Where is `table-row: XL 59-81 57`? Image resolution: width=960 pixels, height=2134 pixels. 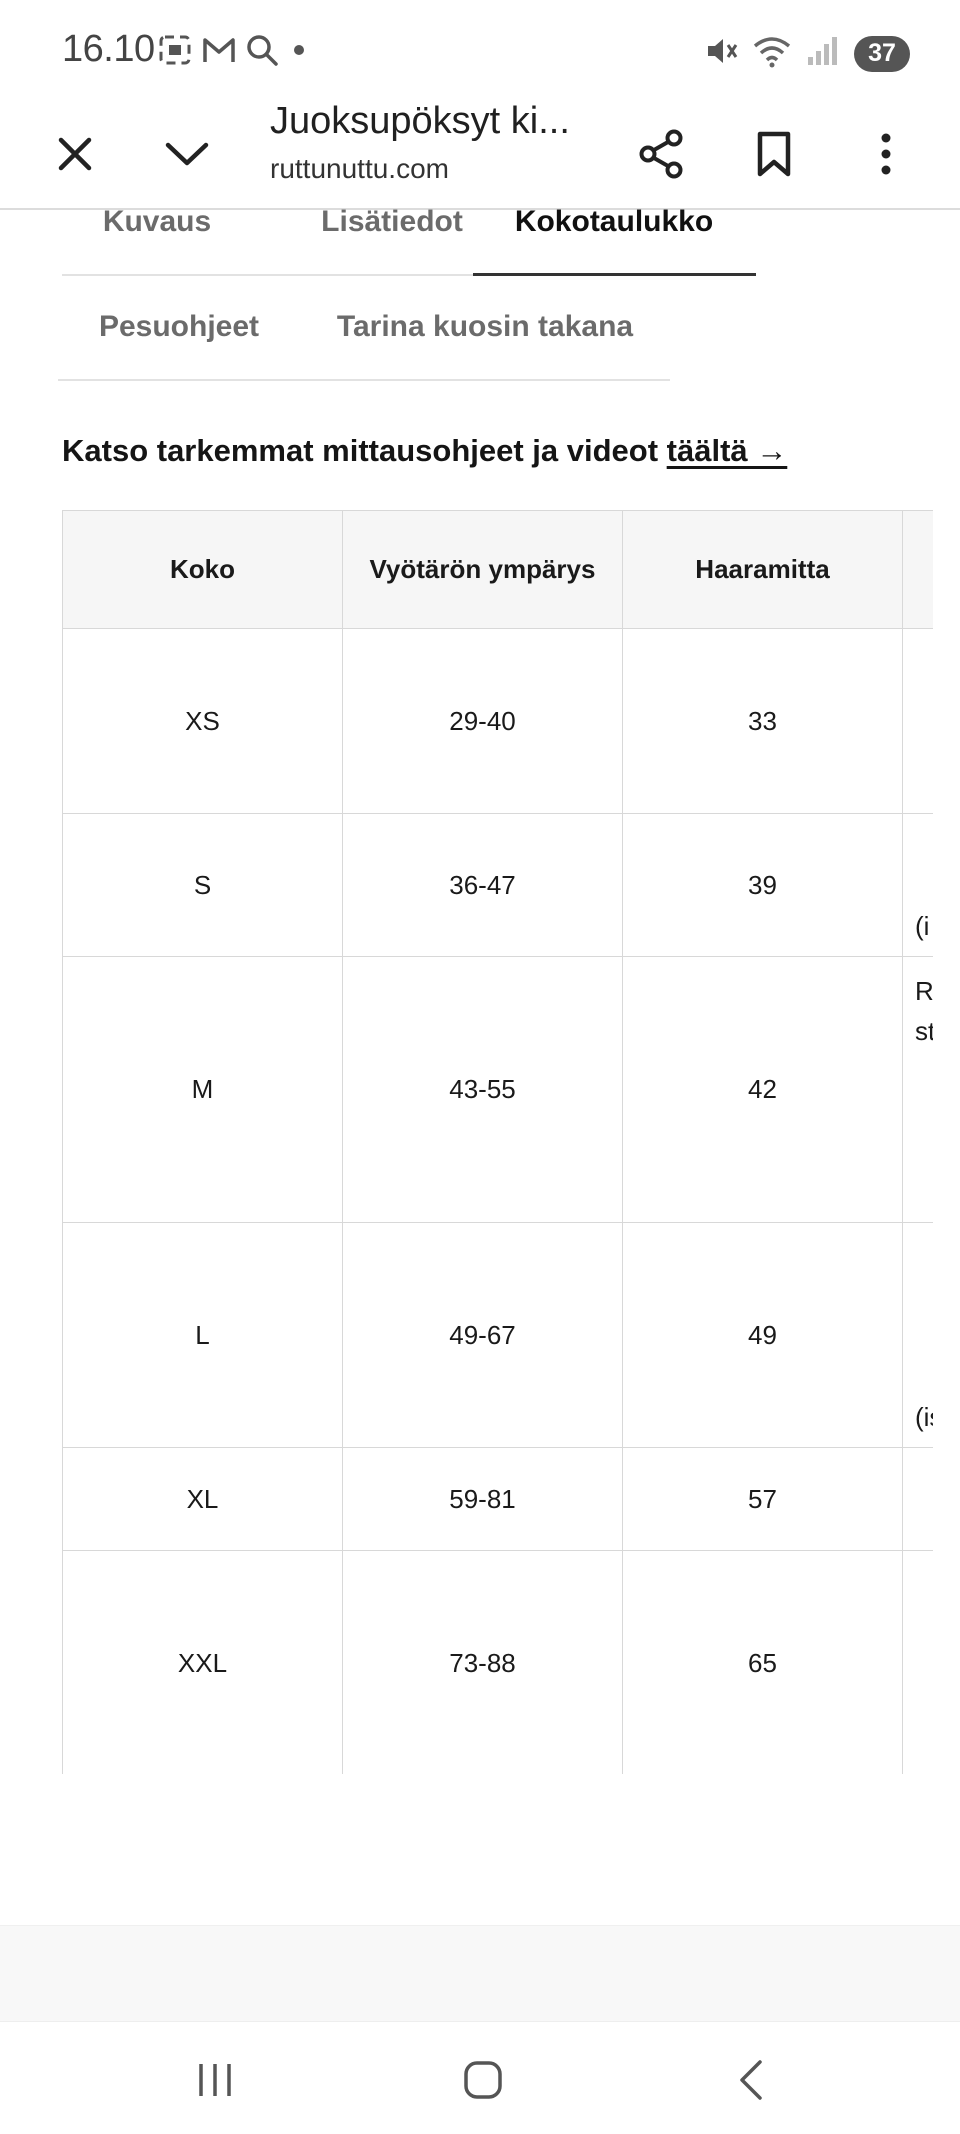 table-row: XL 59-81 57 is located at coordinates (497, 1499).